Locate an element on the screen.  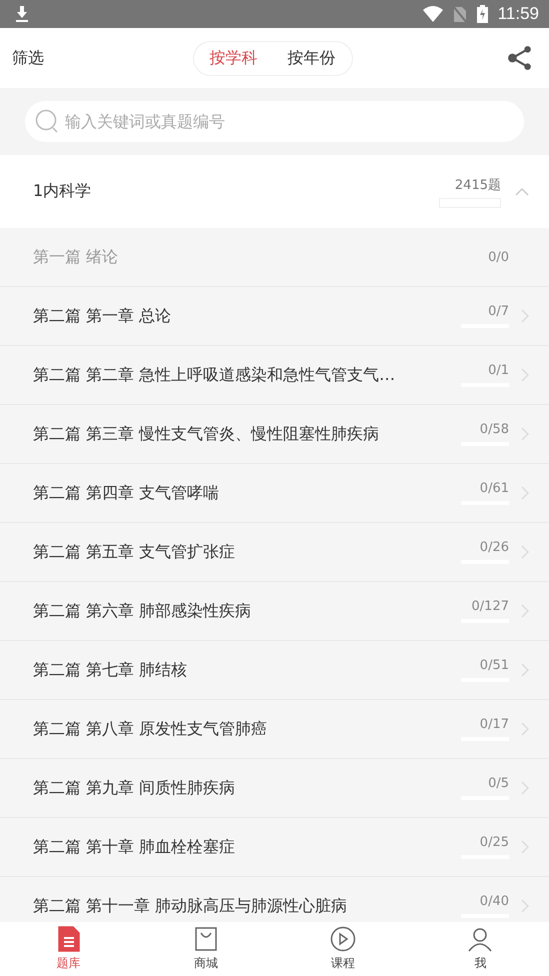
tab: 按学科 is located at coordinates (234, 58).